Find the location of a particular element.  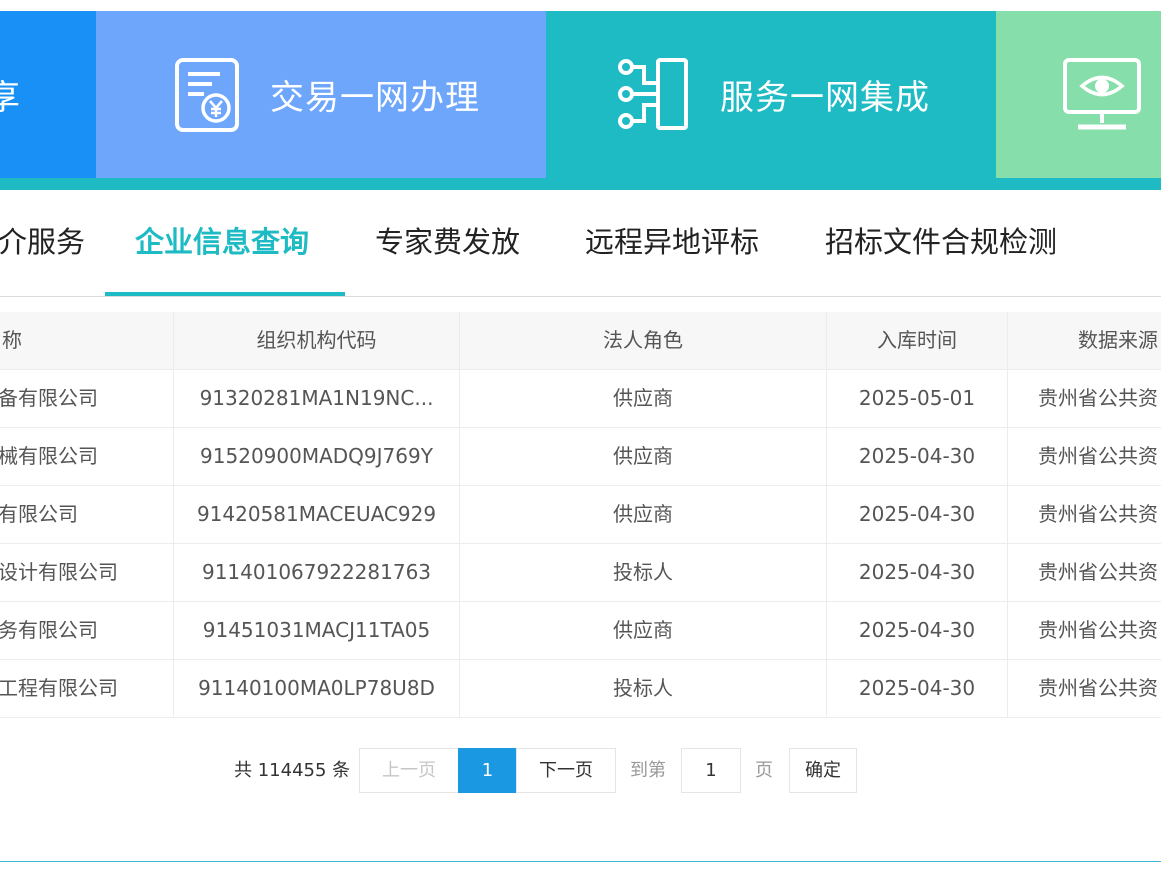

cell-org-code: 91140100MA0LP78U8D is located at coordinates (317, 688).